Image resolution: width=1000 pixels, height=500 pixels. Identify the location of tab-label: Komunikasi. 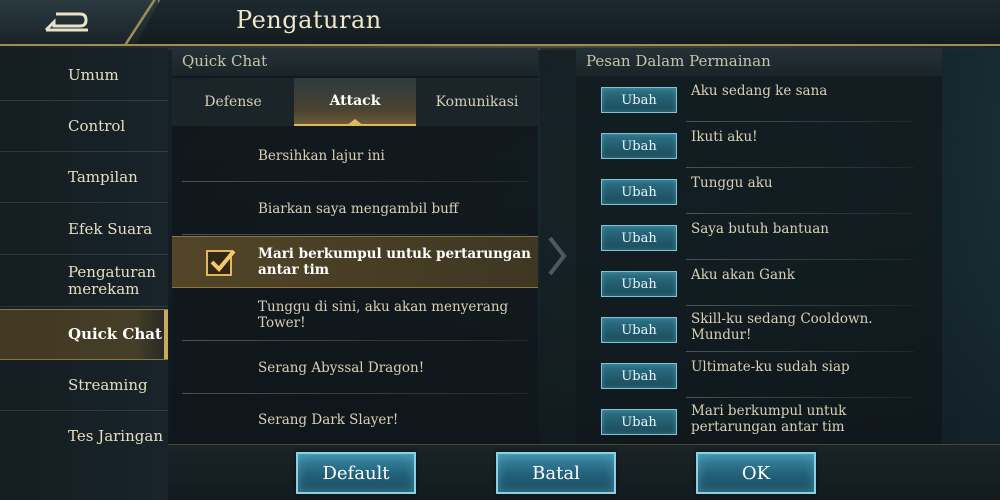
(477, 102).